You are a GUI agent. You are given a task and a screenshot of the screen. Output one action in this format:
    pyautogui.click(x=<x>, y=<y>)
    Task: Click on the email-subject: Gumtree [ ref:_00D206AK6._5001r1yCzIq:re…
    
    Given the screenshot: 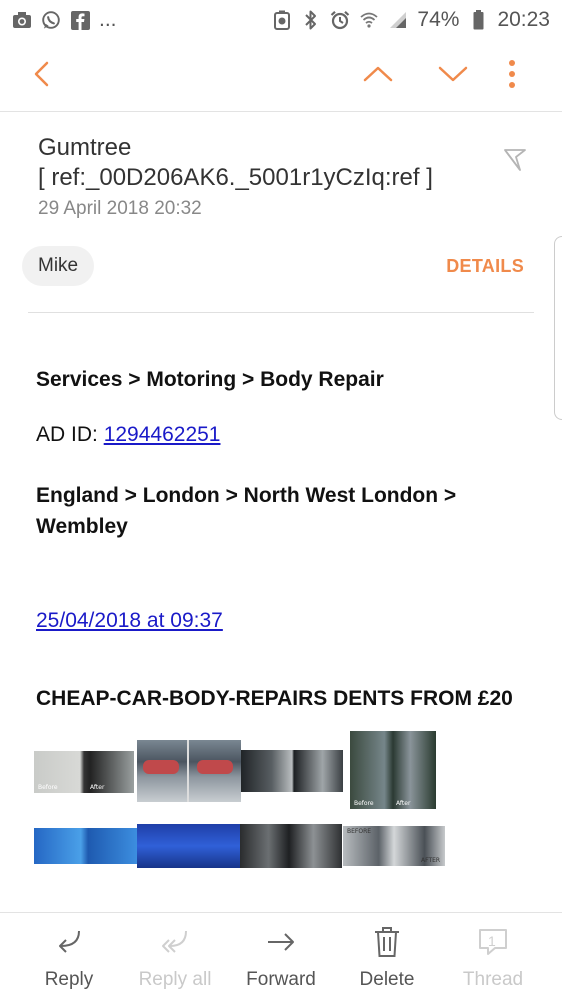 What is the action you would take?
    pyautogui.click(x=258, y=163)
    